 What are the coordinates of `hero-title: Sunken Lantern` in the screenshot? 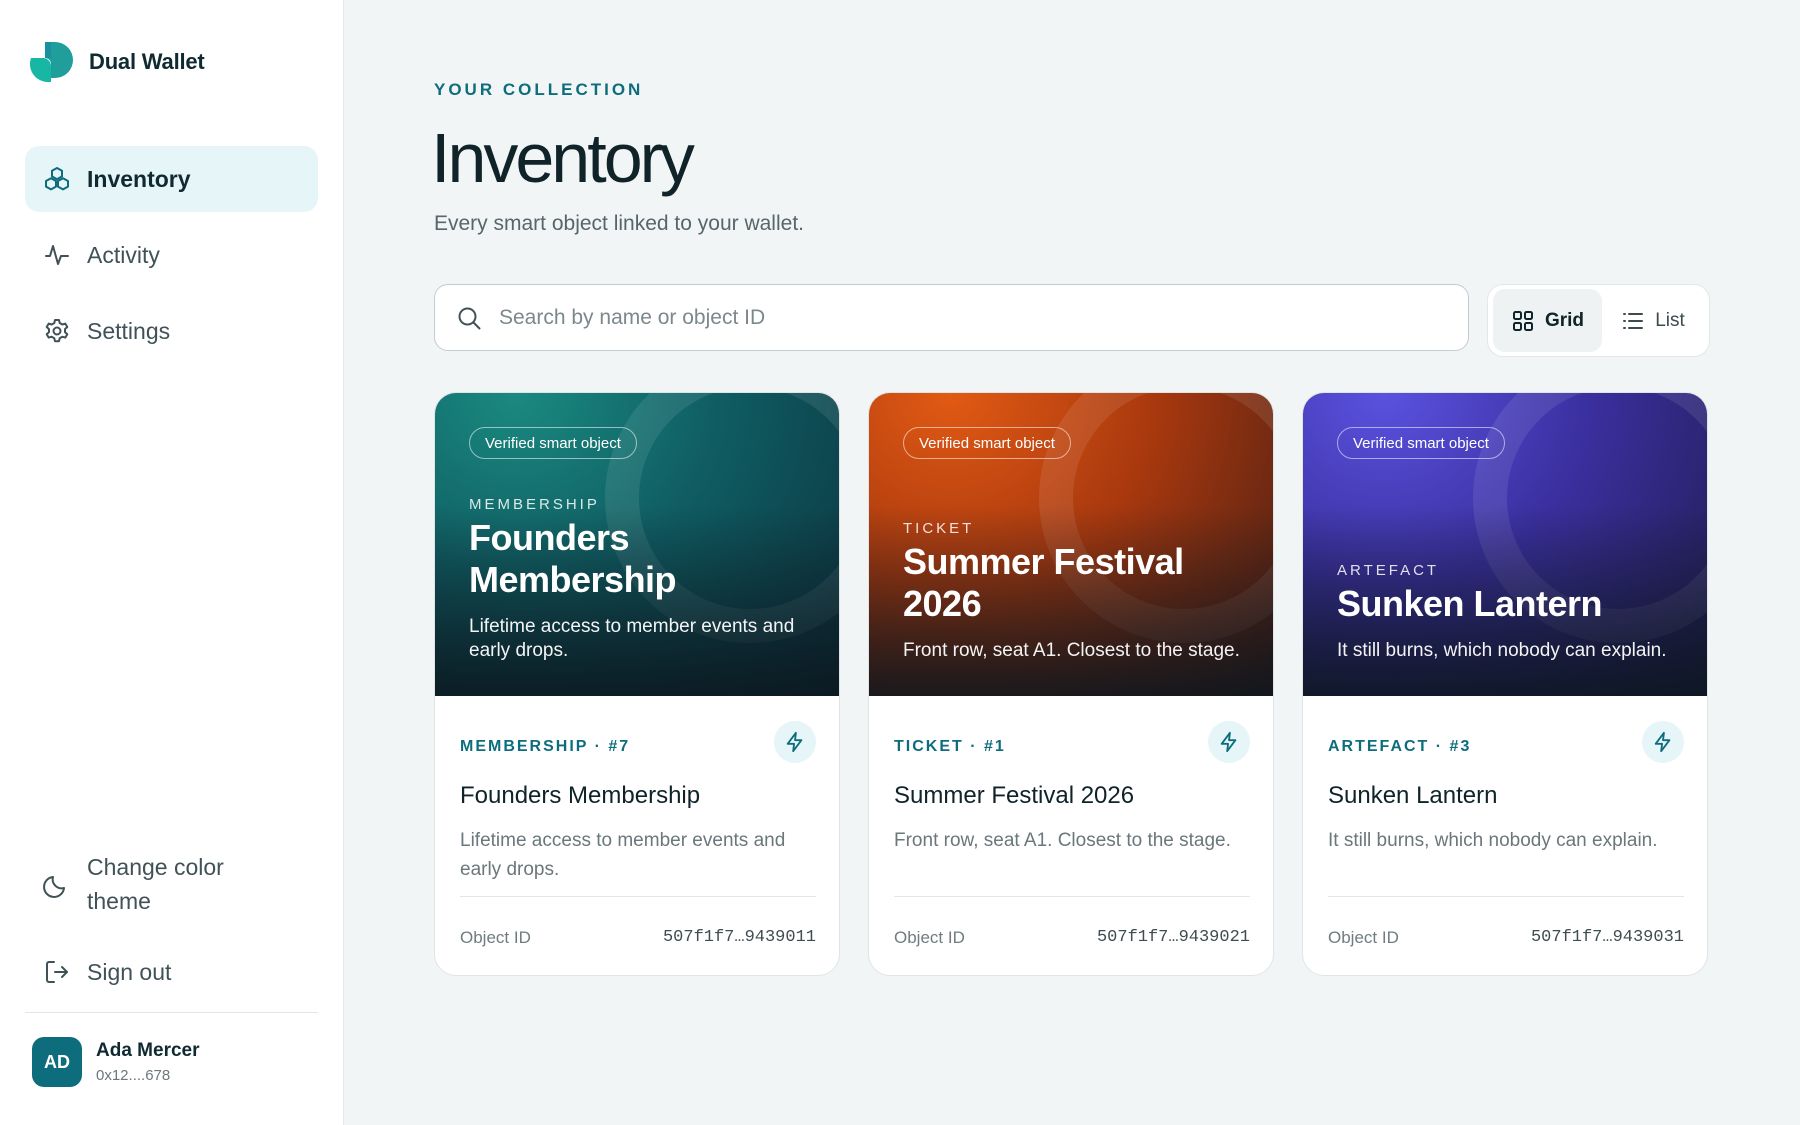 It's located at (1470, 603).